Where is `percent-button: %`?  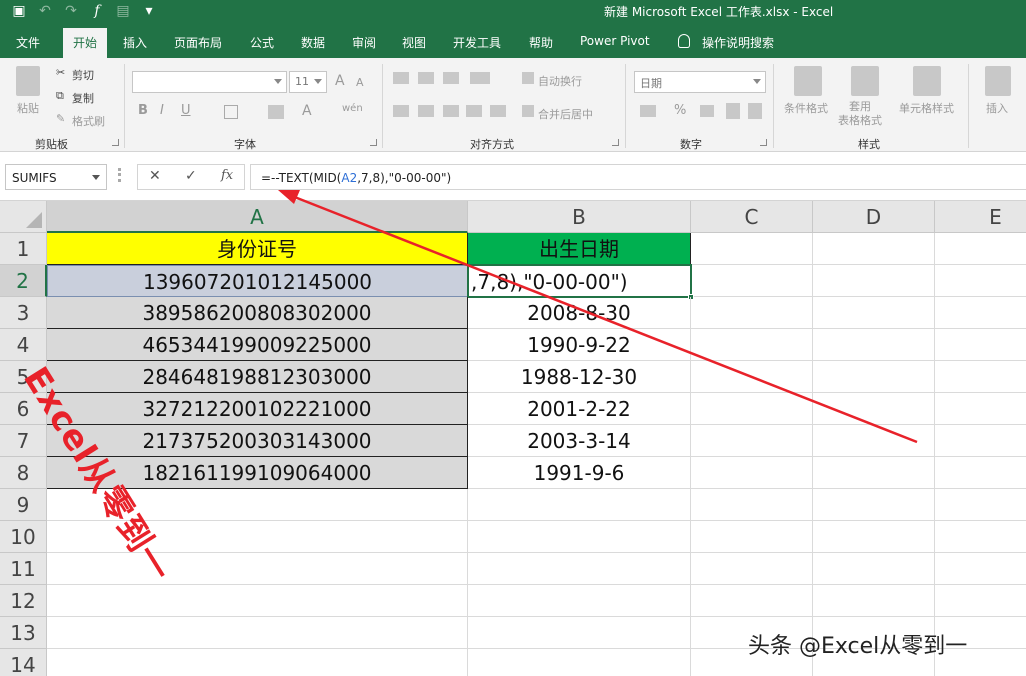
percent-button: % is located at coordinates (680, 110).